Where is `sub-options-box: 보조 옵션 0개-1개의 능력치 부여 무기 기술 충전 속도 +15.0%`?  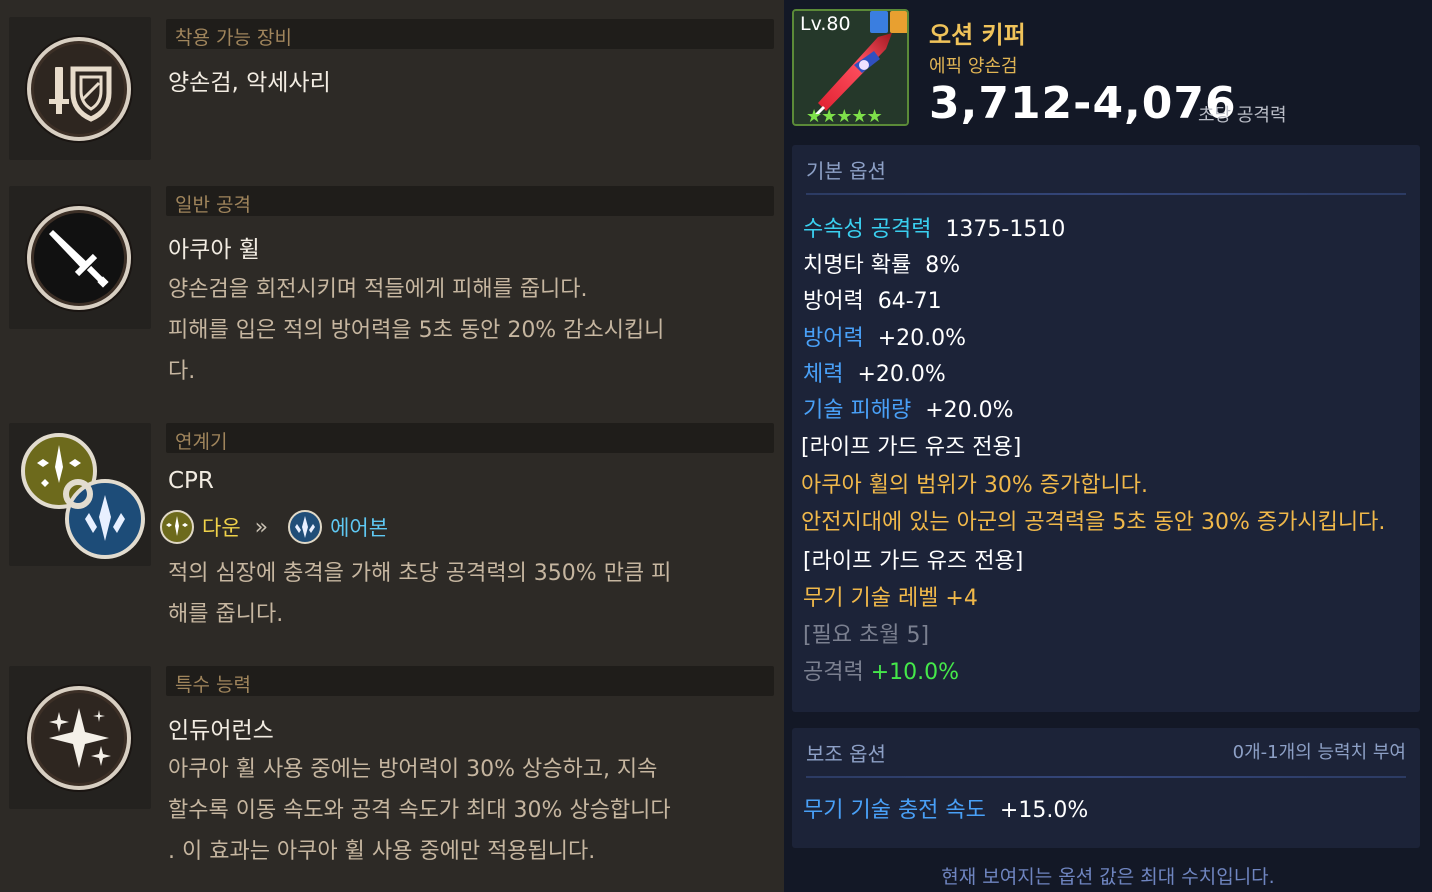
sub-options-box: 보조 옵션 0개-1개의 능력치 부여 무기 기술 충전 속도 +15.0% is located at coordinates (1106, 788).